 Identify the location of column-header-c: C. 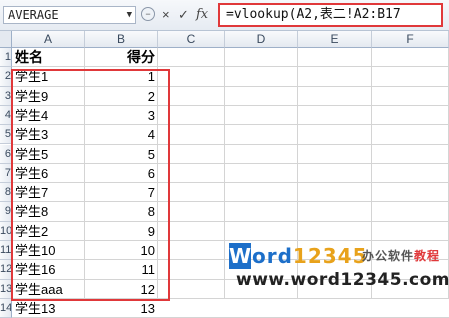
(191, 39).